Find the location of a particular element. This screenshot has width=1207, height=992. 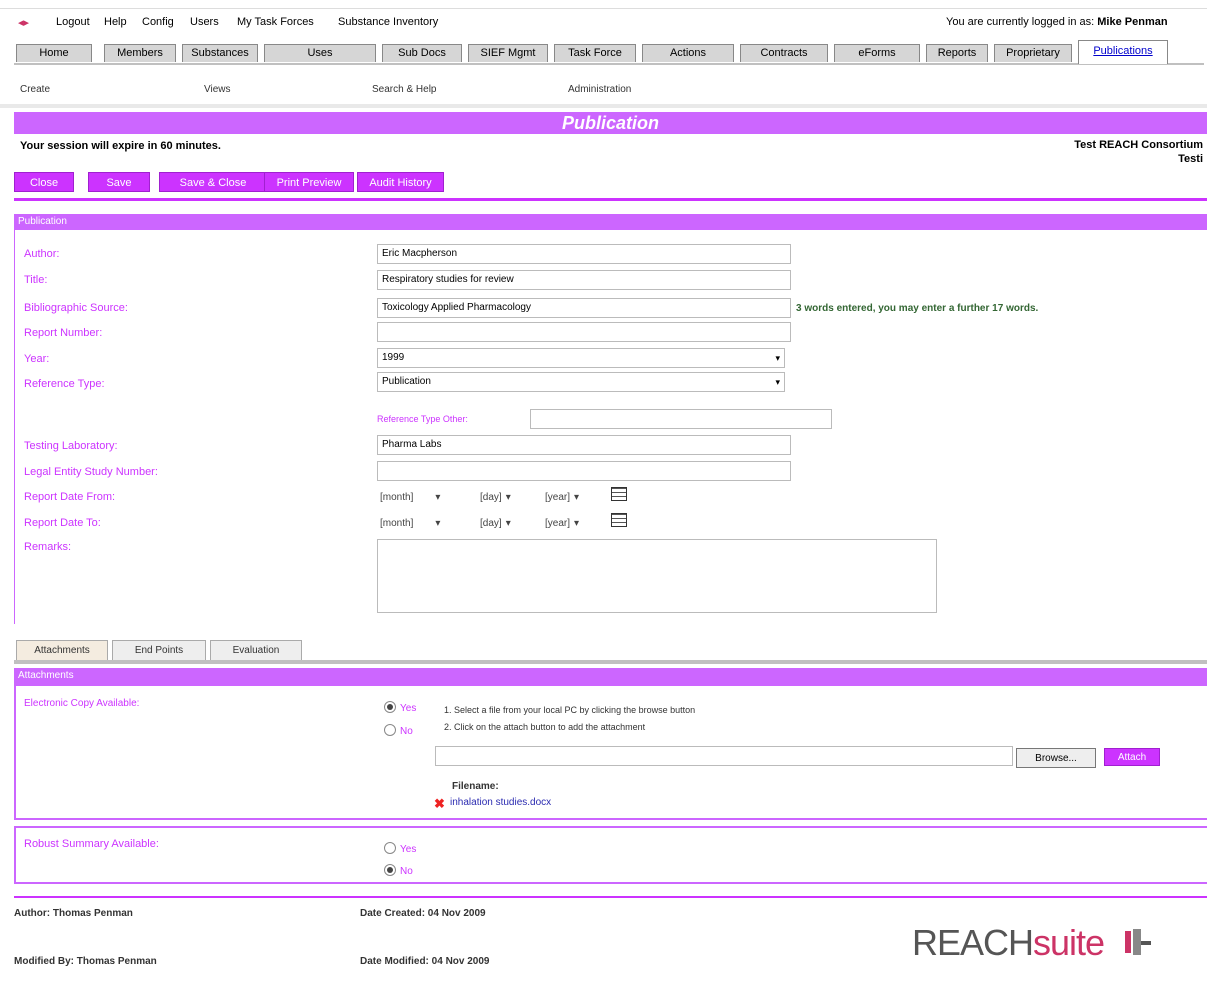

robust-no-radio is located at coordinates (390, 870).